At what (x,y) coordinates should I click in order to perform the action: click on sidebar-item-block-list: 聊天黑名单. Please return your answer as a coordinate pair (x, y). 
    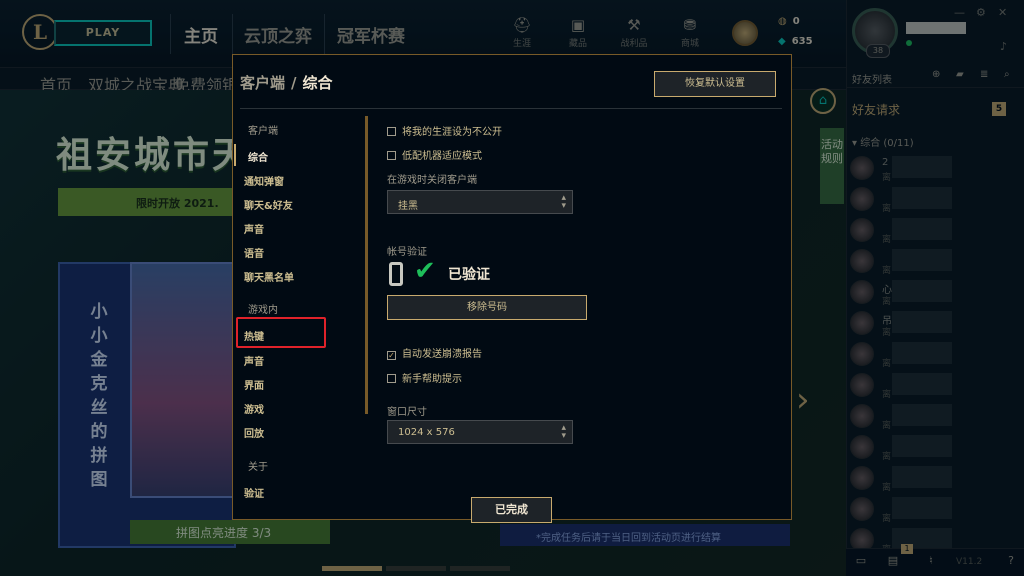
    Looking at the image, I should click on (269, 276).